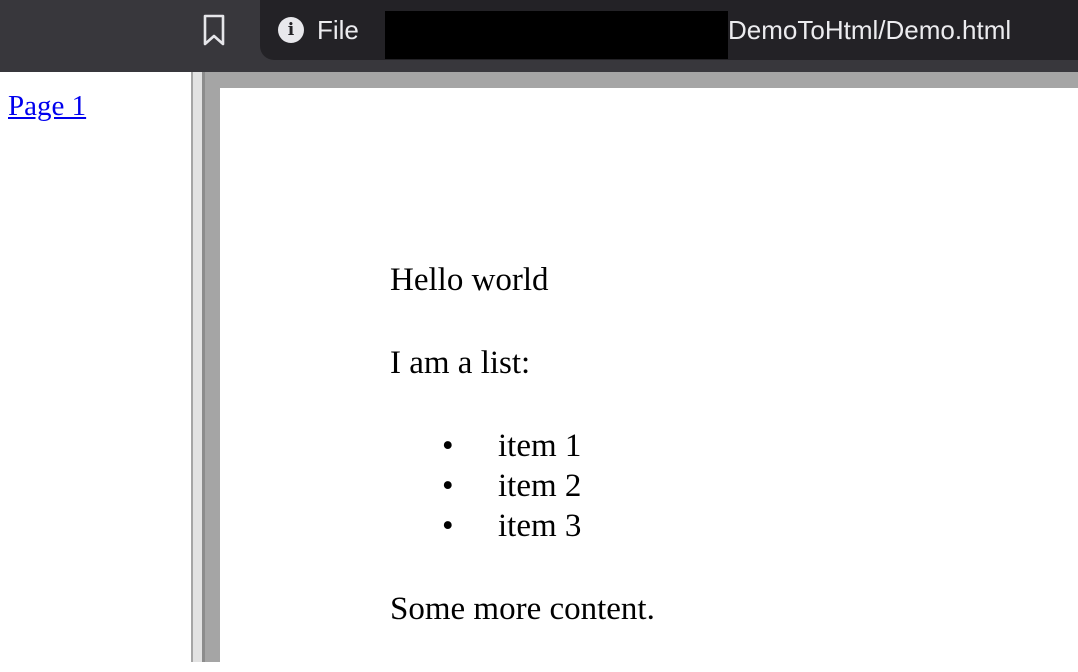  What do you see at coordinates (649, 80) in the screenshot?
I see `viewer-background` at bounding box center [649, 80].